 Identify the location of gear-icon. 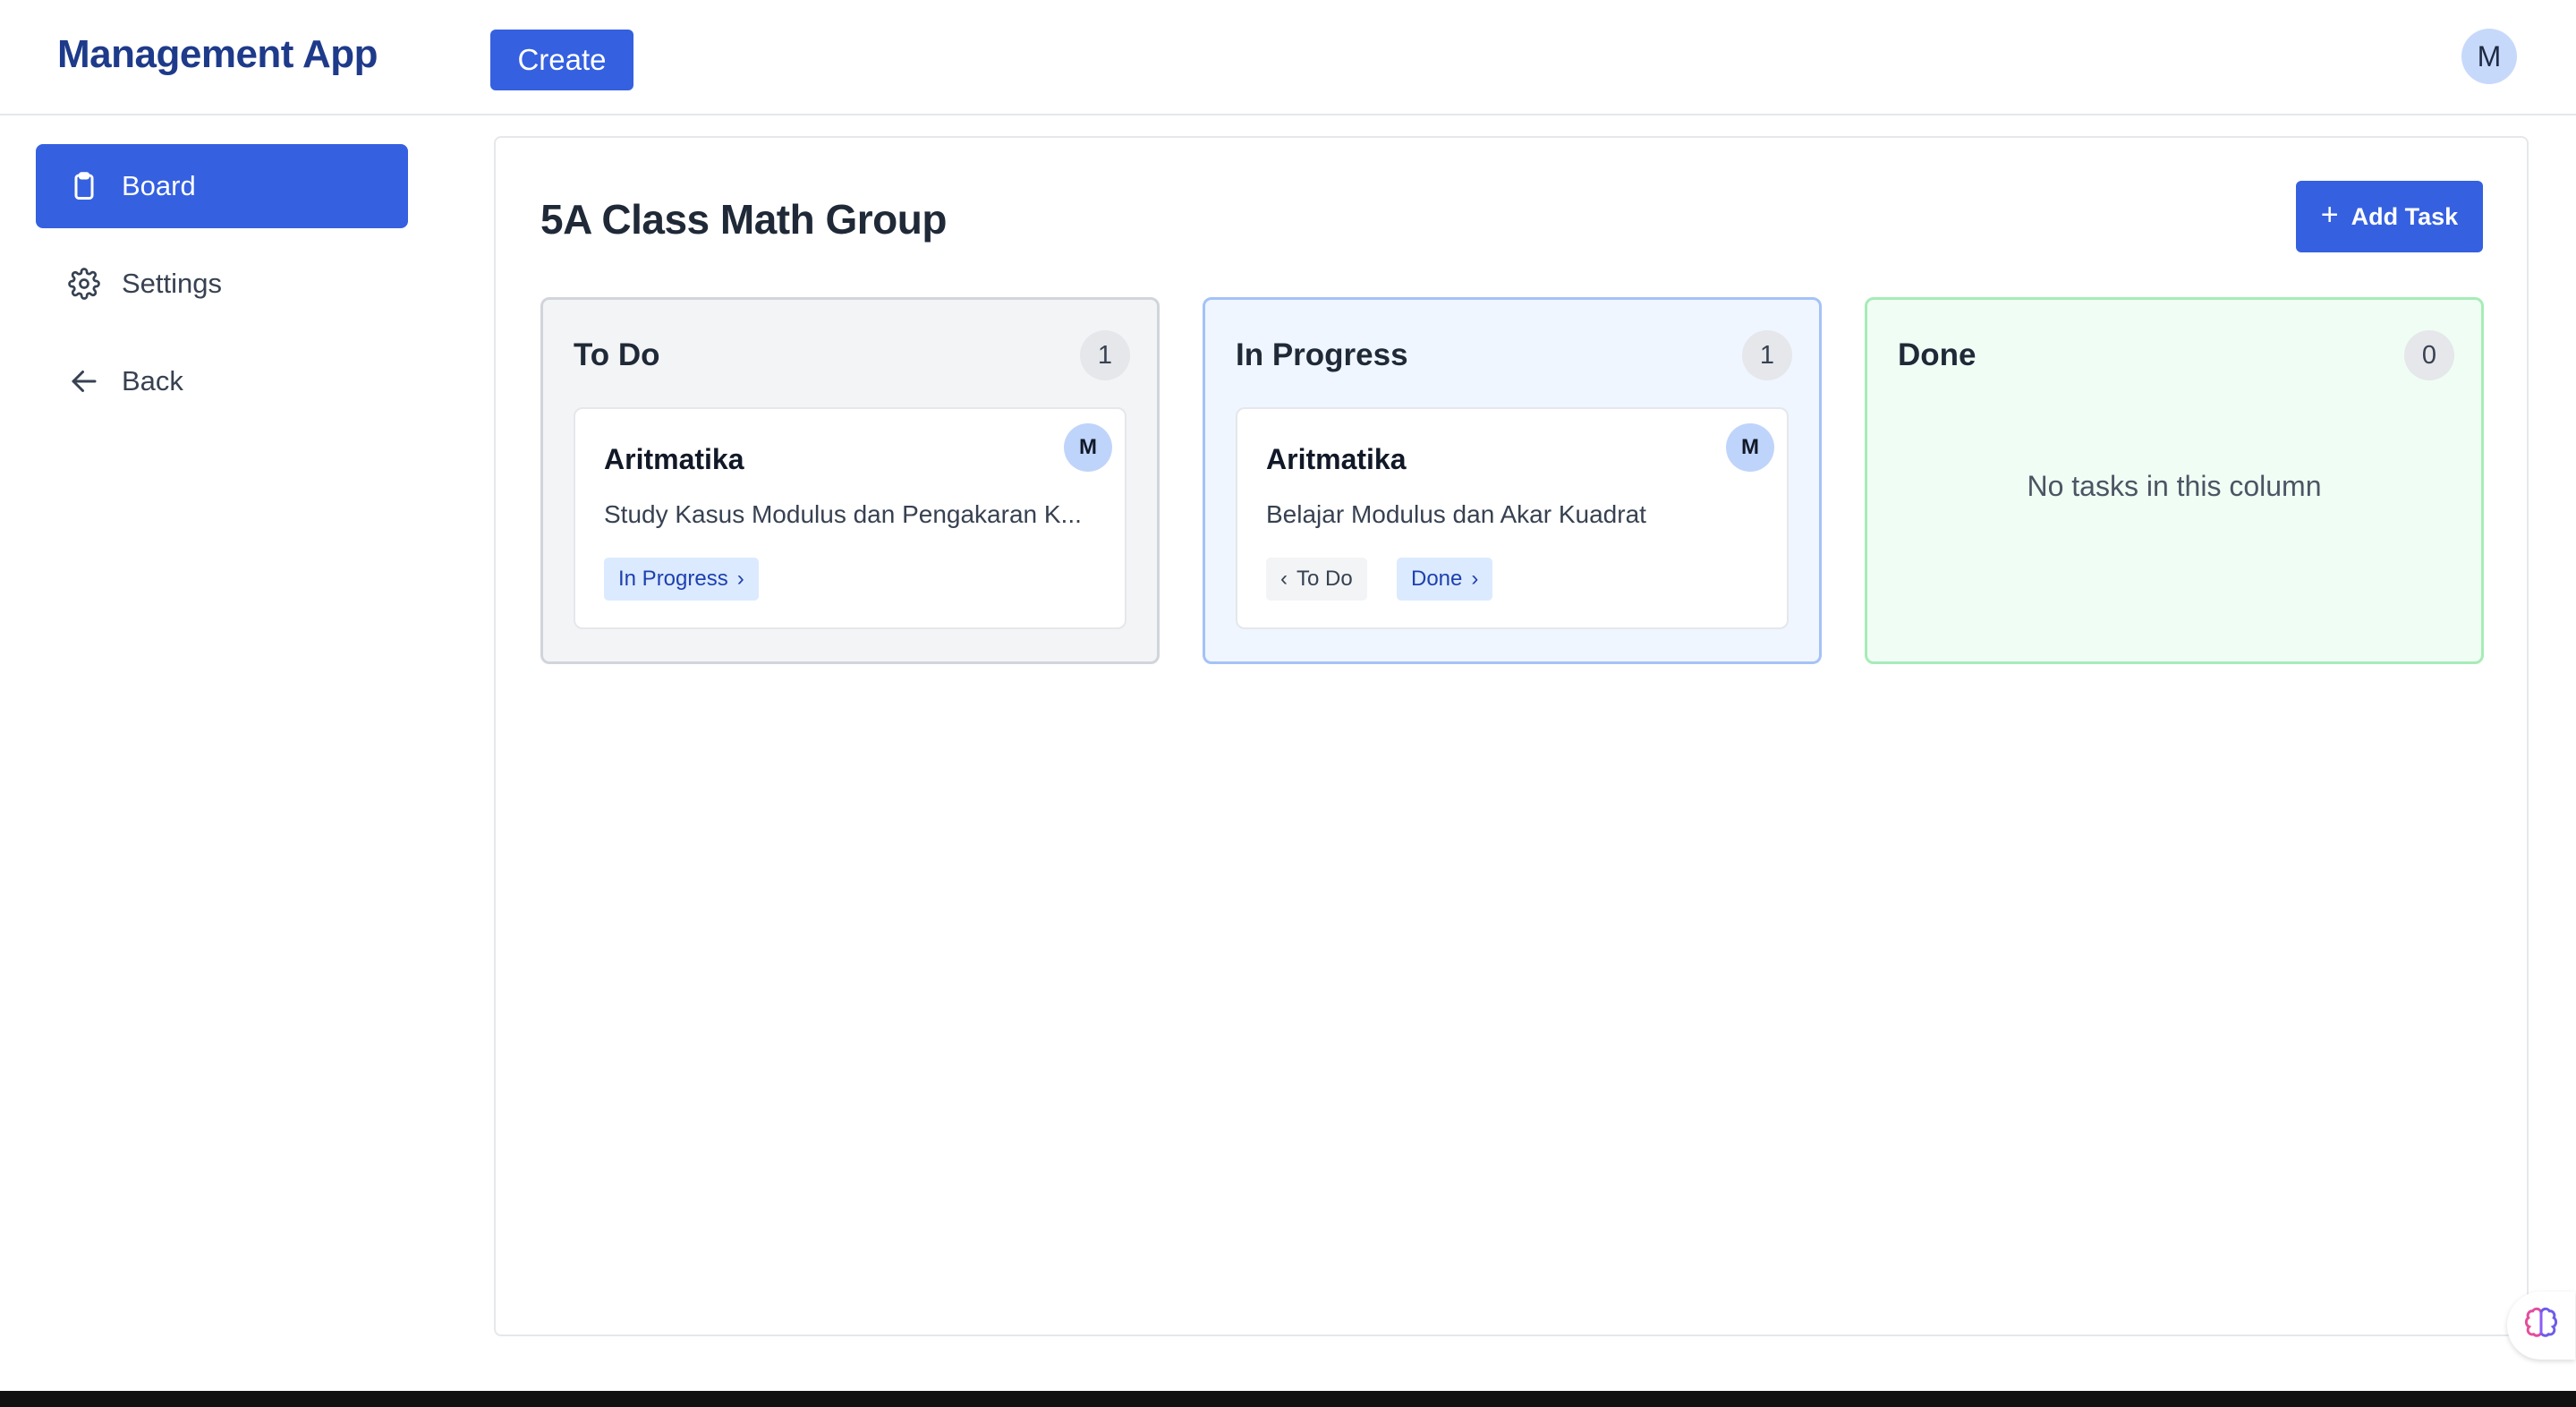
(84, 284).